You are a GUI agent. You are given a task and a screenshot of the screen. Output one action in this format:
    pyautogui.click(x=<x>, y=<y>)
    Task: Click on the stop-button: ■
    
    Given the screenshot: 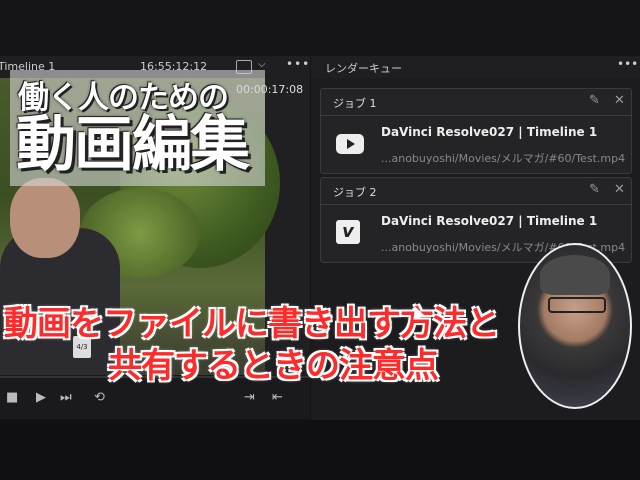 What is the action you would take?
    pyautogui.click(x=12, y=397)
    